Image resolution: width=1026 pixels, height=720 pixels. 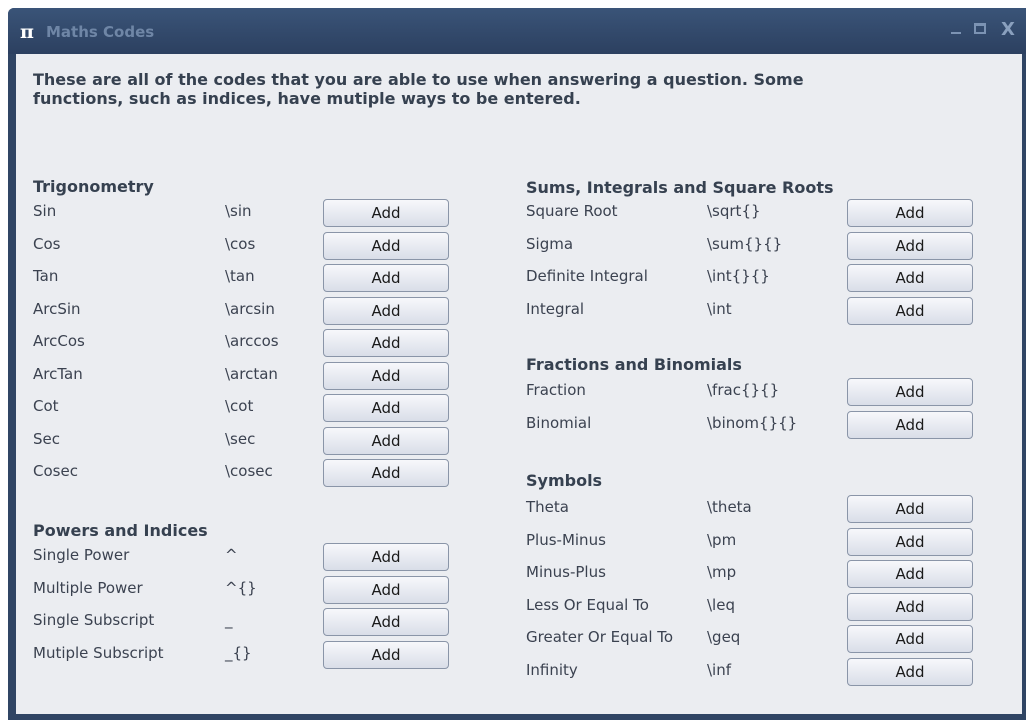 What do you see at coordinates (250, 308) in the screenshot?
I see `code-value: \arcsin` at bounding box center [250, 308].